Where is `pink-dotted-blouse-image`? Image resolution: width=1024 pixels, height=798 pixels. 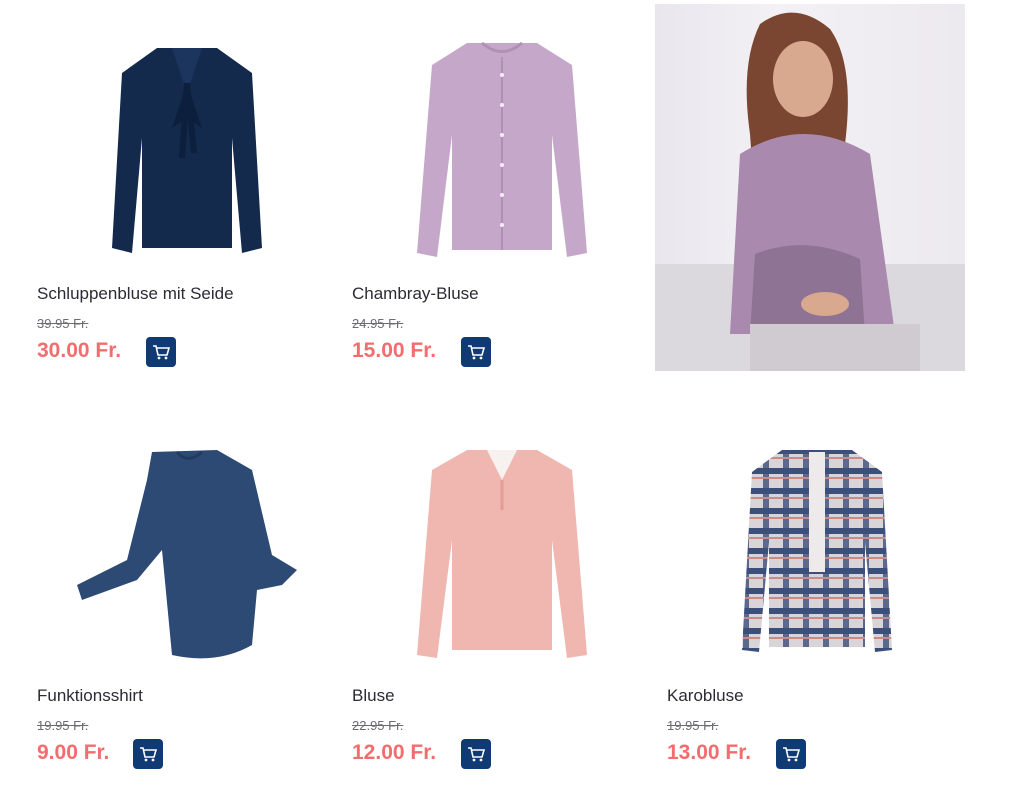
pink-dotted-blouse-image is located at coordinates (502, 553).